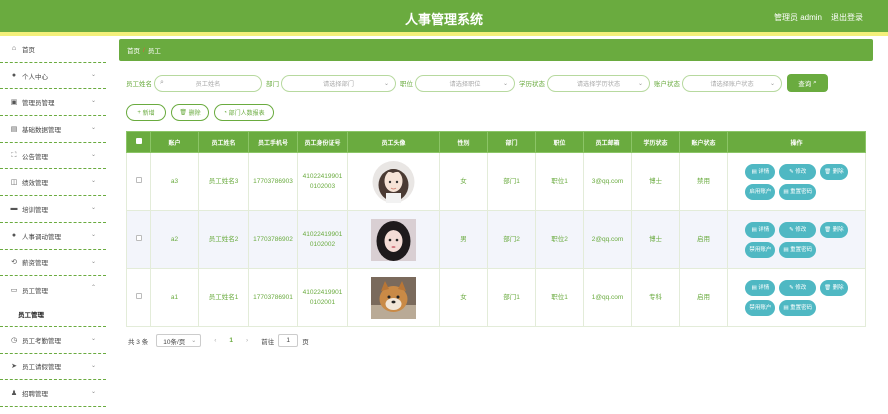  I want to click on cell-edu: 专科, so click(655, 297).